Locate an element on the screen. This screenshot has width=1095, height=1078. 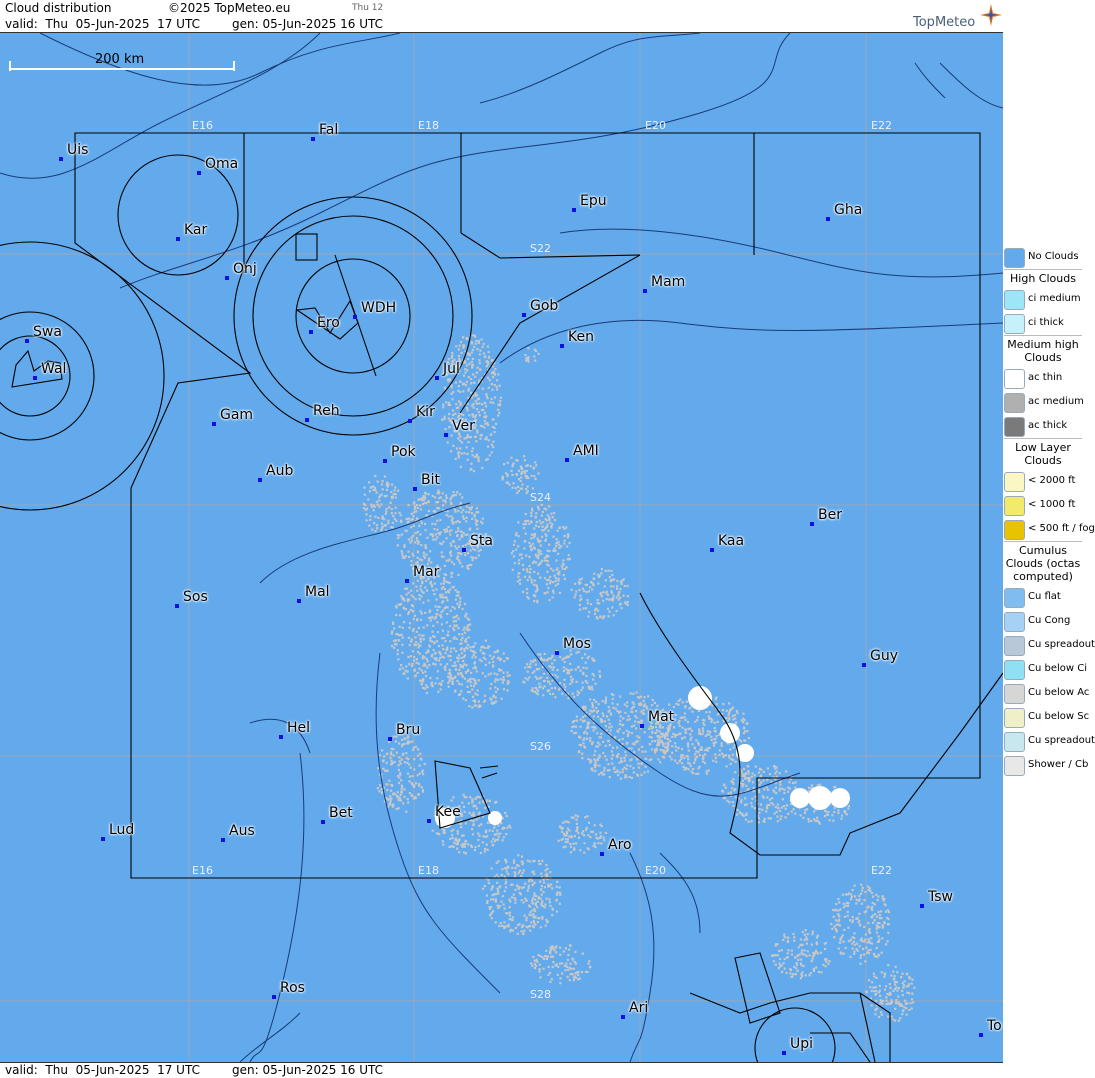
legend-heading: Low Layer Clouds is located at coordinates (1043, 453).